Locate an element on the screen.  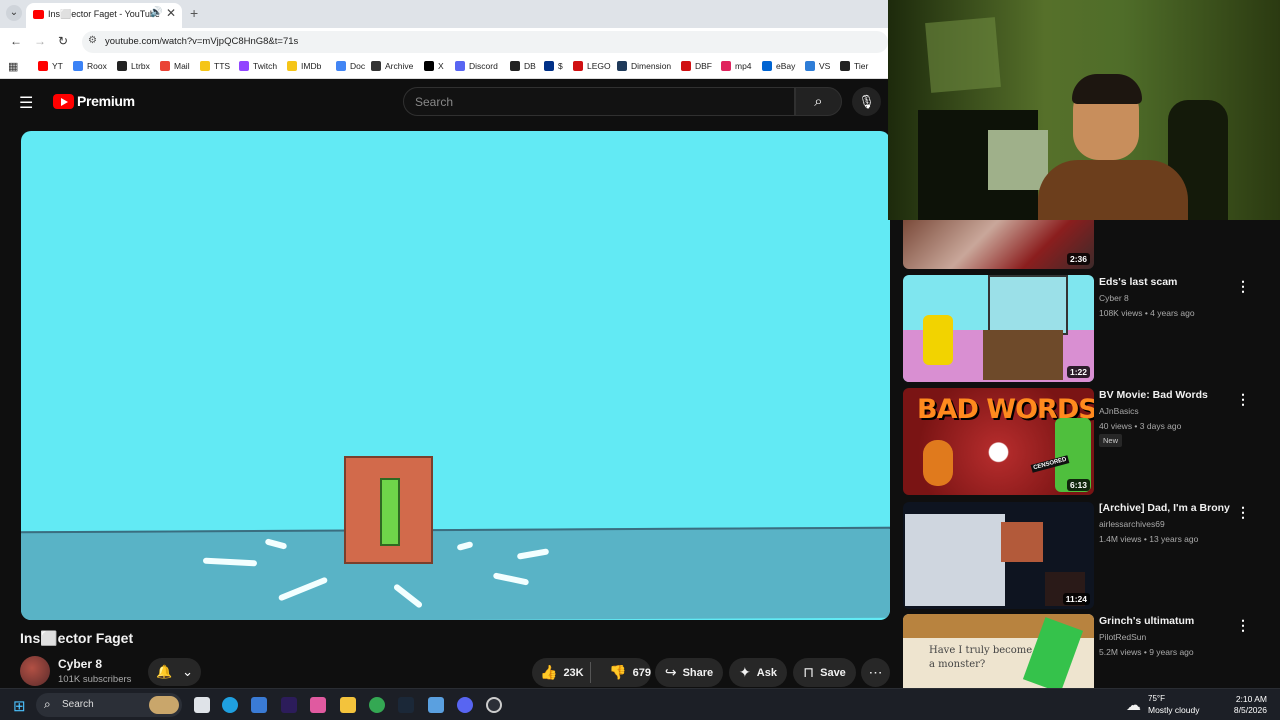
rec-thumbnail: 2:36 is located at coordinates (998, 244).